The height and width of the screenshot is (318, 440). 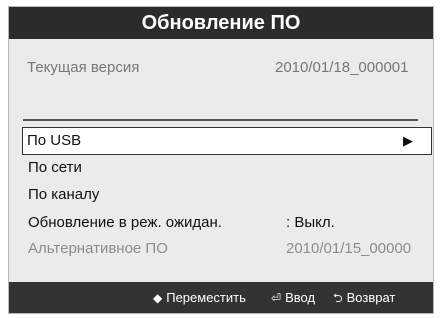 I want to click on dialog-title: Обновление ПО, so click(x=221, y=23).